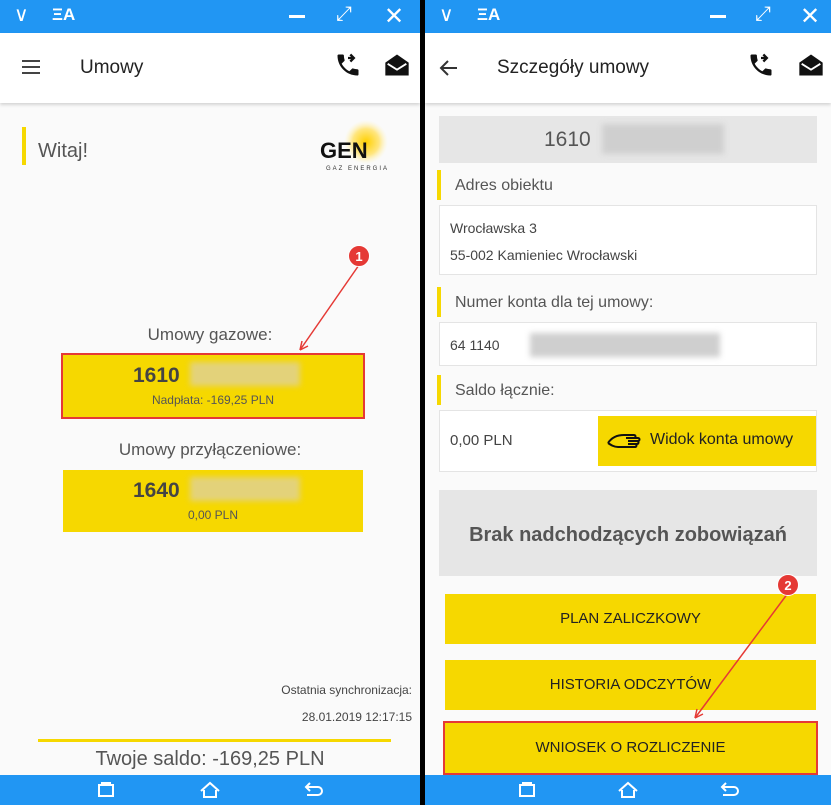 The width and height of the screenshot is (831, 805). I want to click on address-accent-bar, so click(439, 185).